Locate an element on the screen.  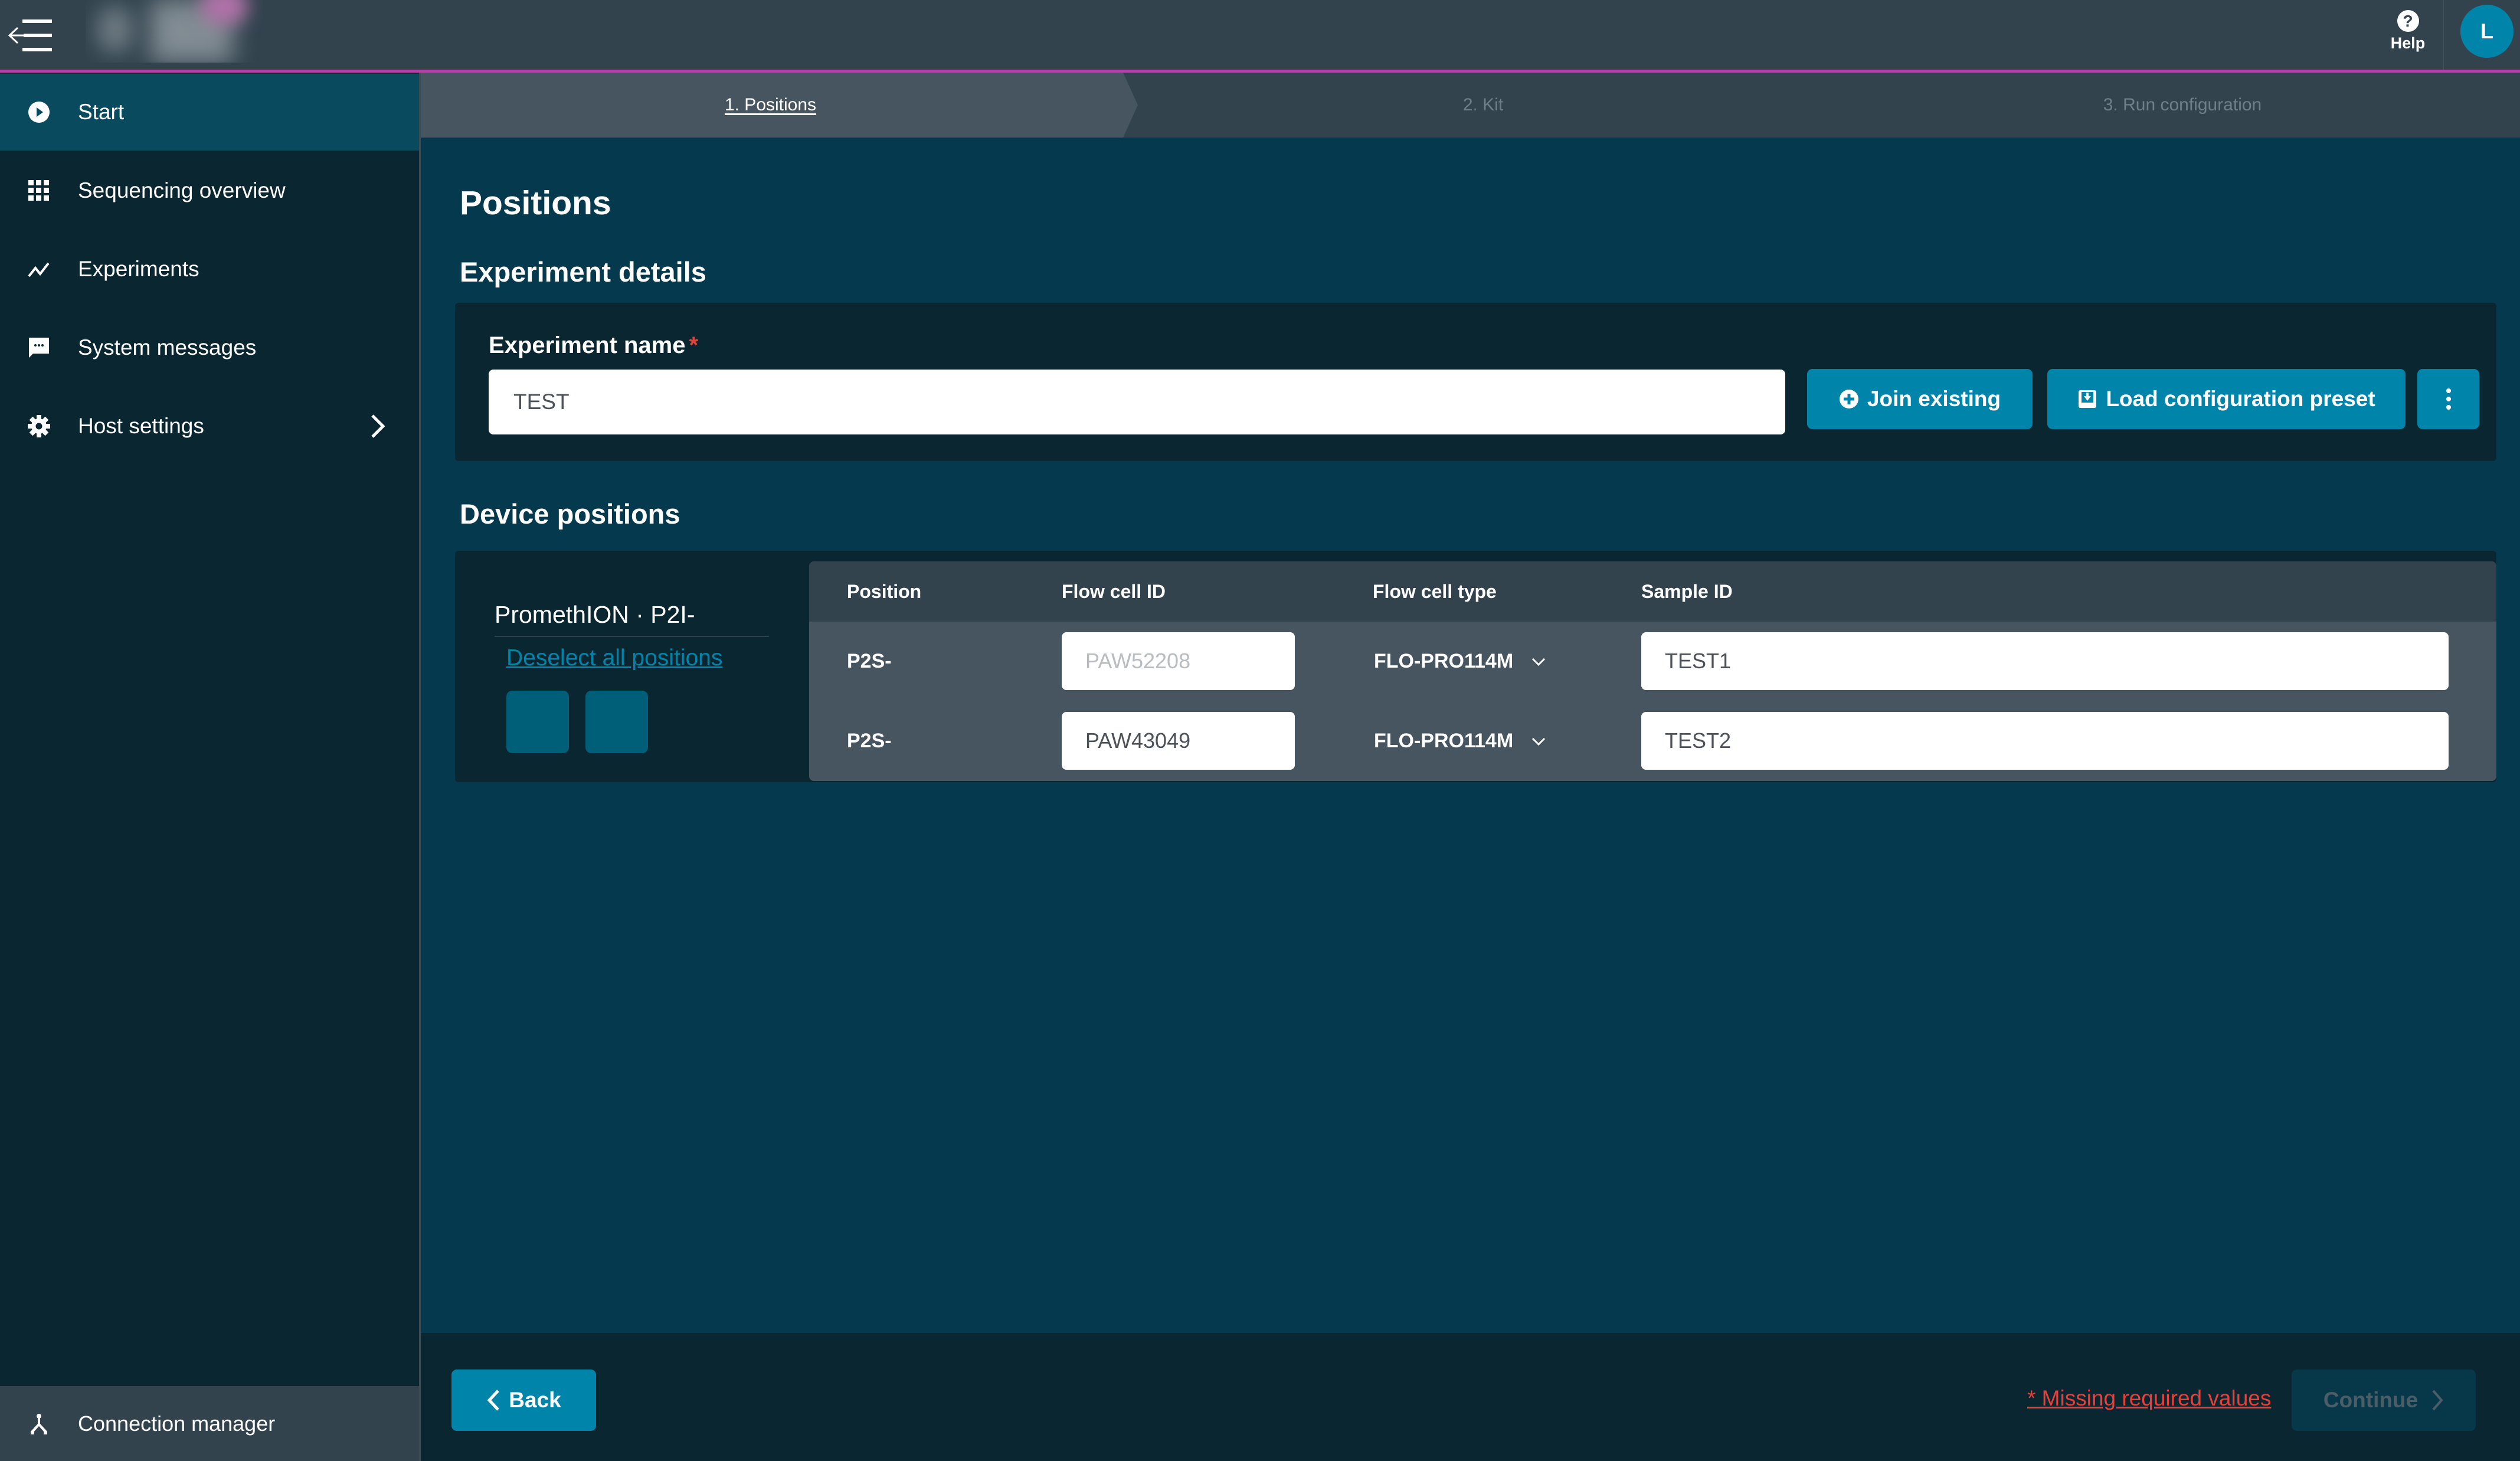
sidebar-item-label: System messages is located at coordinates (167, 347).